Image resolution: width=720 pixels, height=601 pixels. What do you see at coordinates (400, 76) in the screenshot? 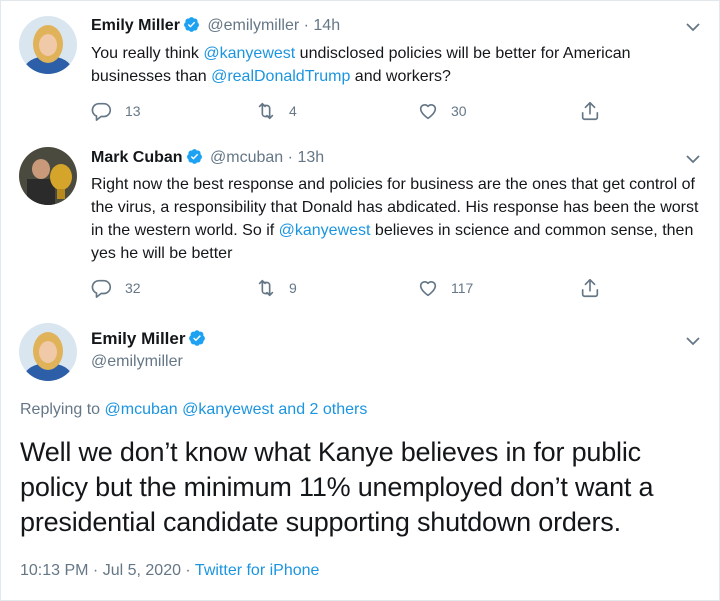
I see `text-segment: and workers?` at bounding box center [400, 76].